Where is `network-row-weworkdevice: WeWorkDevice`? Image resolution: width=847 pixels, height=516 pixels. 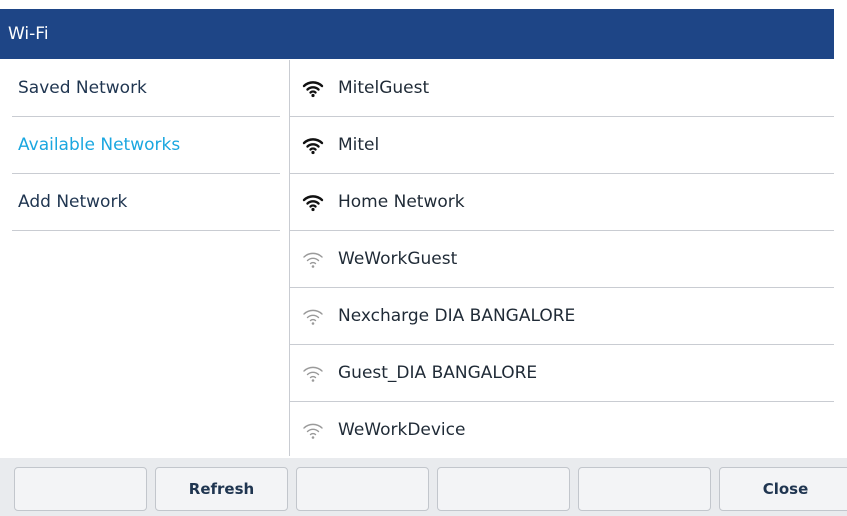 network-row-weworkdevice: WeWorkDevice is located at coordinates (562, 430).